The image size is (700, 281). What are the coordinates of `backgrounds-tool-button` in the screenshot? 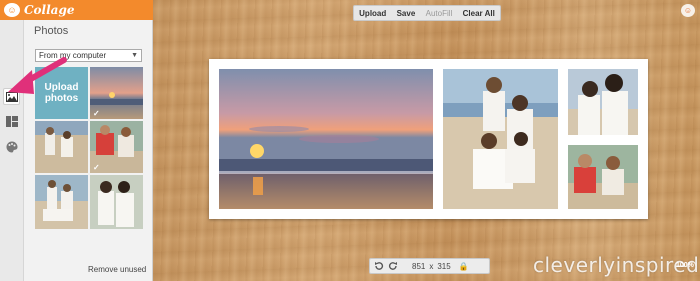 It's located at (11, 146).